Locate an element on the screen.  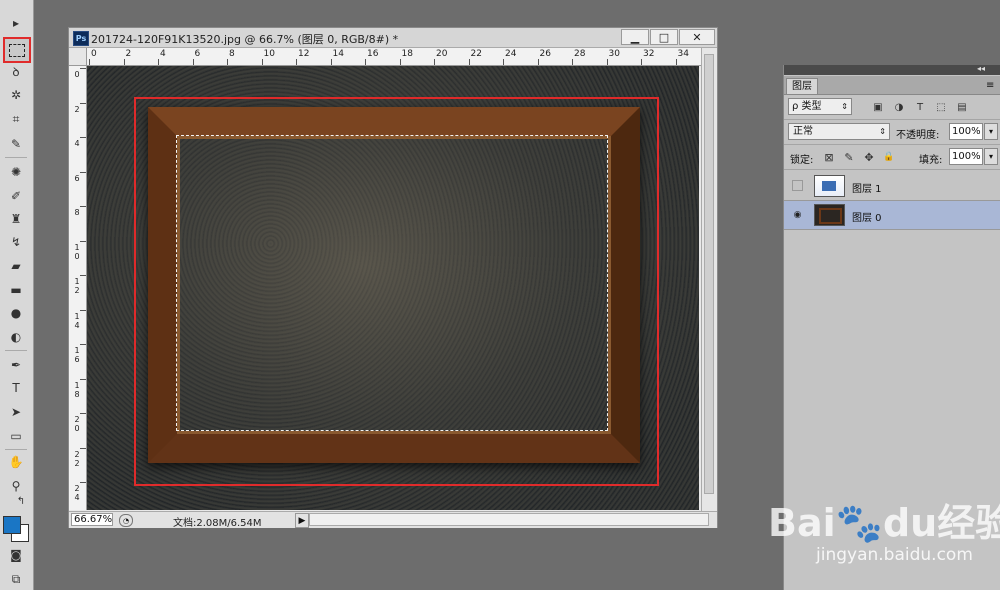
opacity-label: 不透明度: is located at coordinates (918, 135).